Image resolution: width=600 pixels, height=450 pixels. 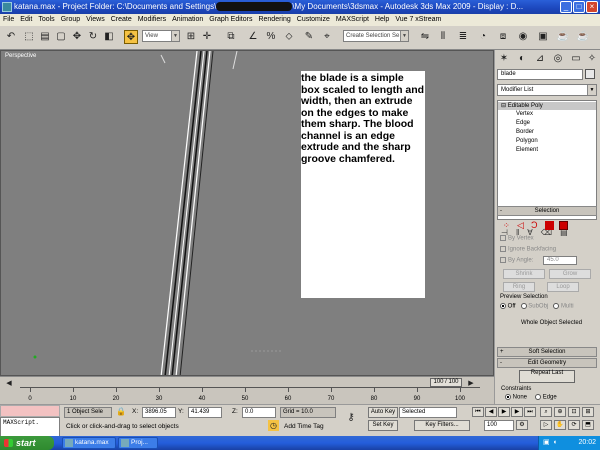 I want to click on undo-icon: ↶, so click(x=11, y=37).